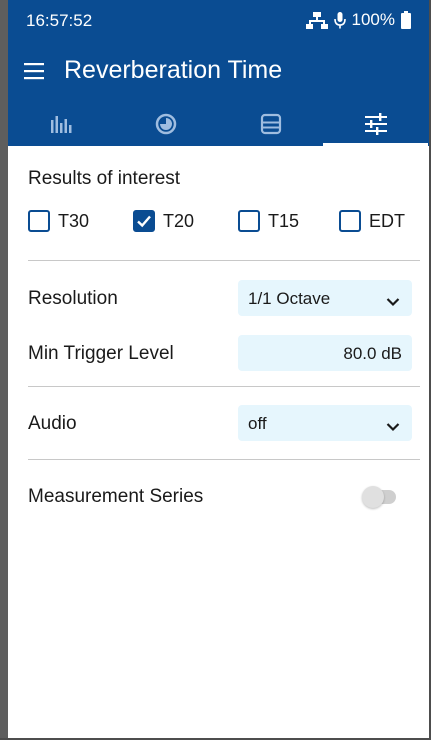 The height and width of the screenshot is (740, 431). I want to click on checkbox-t30: T30, so click(58, 221).